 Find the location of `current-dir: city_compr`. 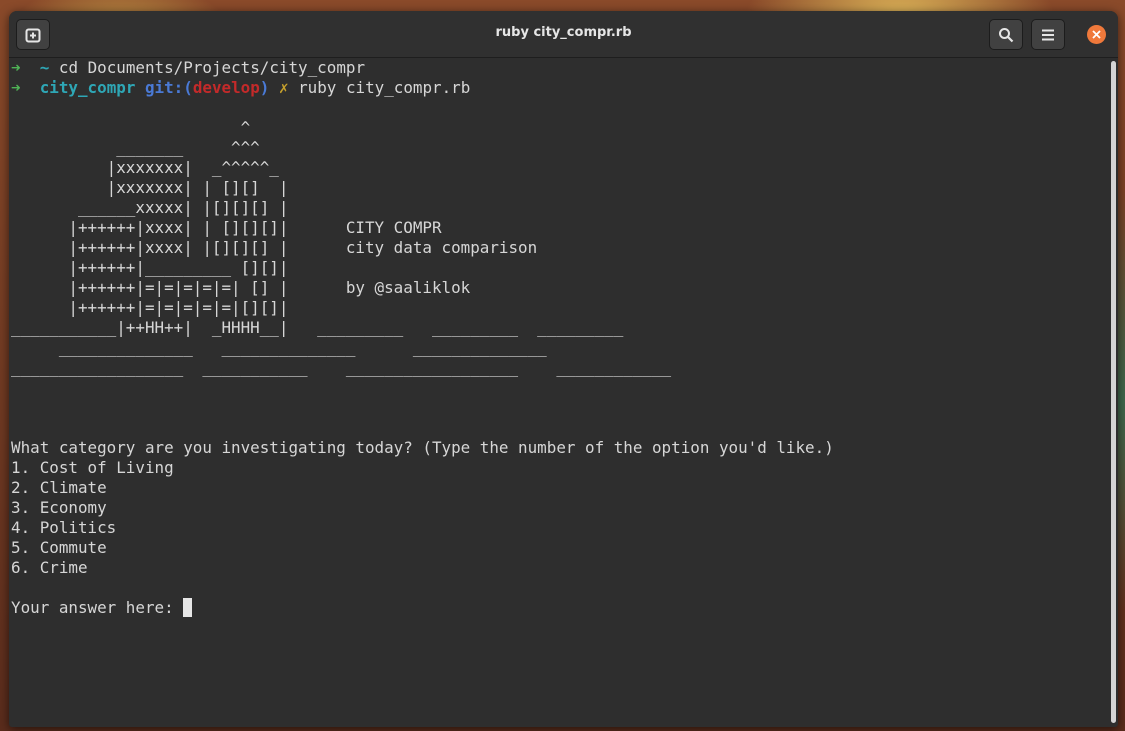

current-dir: city_compr is located at coordinates (87, 87).